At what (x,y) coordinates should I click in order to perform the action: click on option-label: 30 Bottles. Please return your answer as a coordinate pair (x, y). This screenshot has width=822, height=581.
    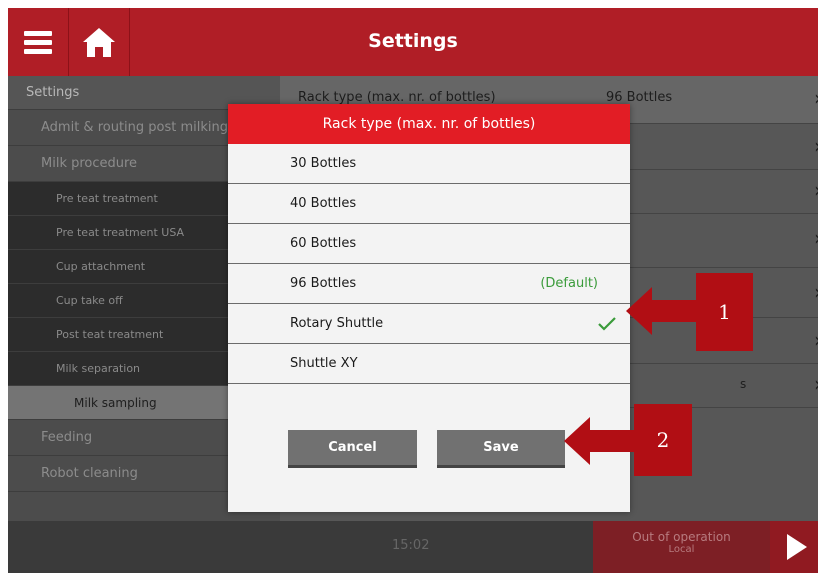
    Looking at the image, I should click on (323, 163).